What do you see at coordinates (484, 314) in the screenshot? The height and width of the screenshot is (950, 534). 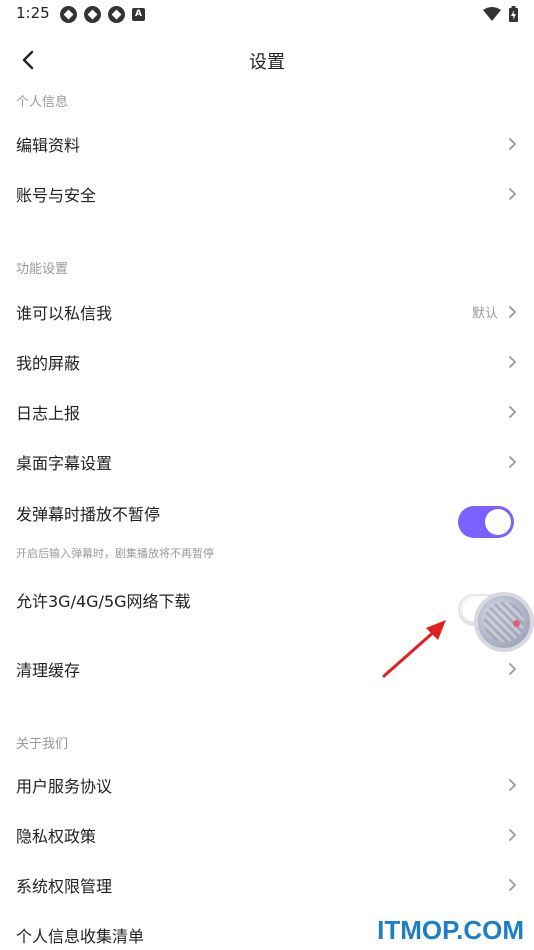 I see `row-value: 默认` at bounding box center [484, 314].